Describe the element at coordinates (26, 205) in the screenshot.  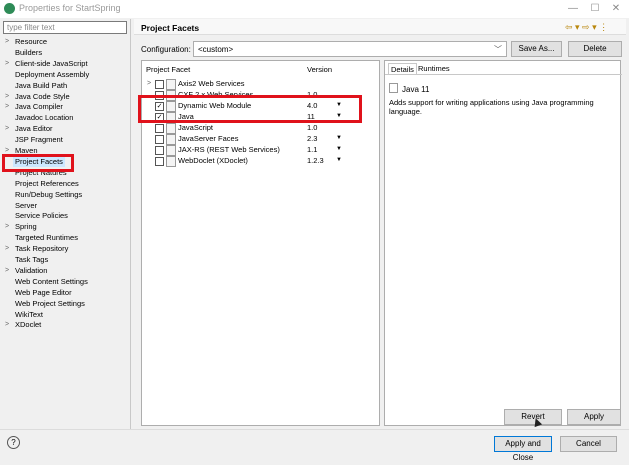
I see `sidebar-item-label: Server` at that location.